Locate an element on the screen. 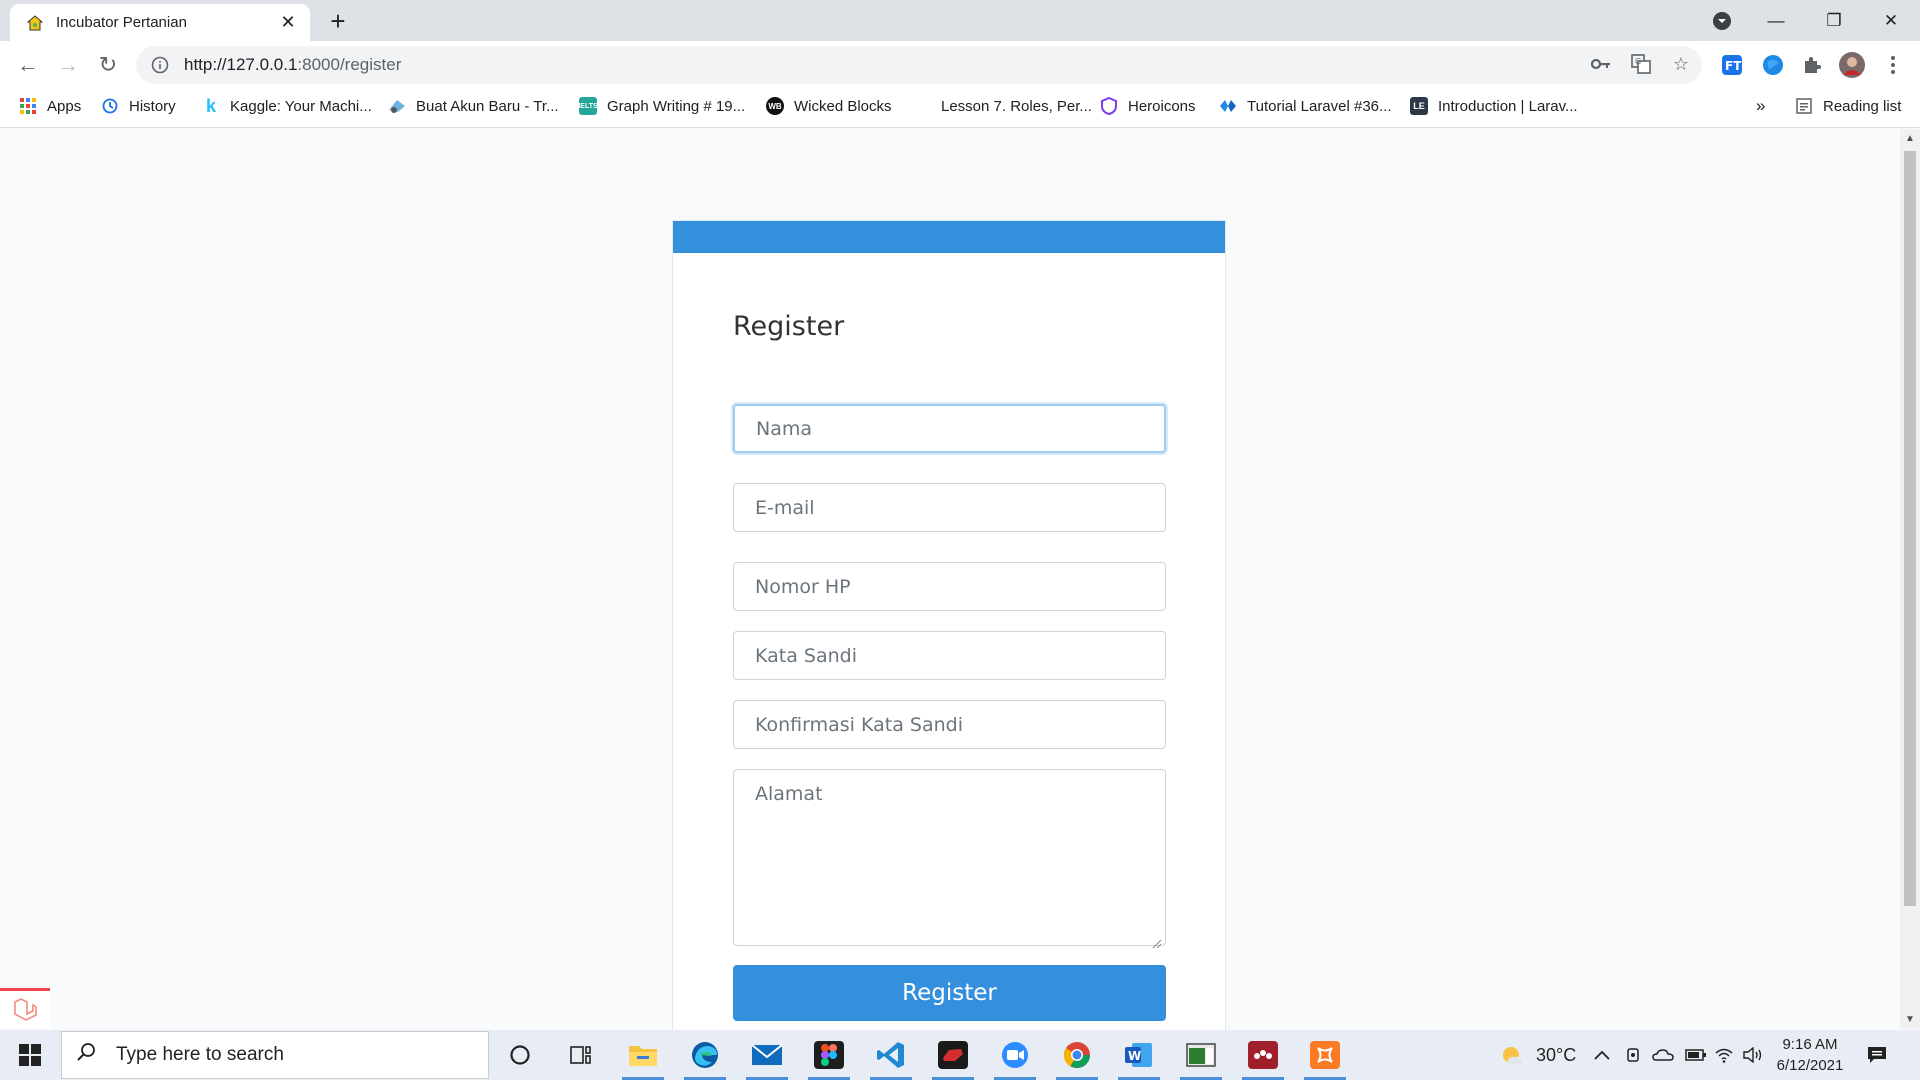 This screenshot has width=1920, height=1080. bookmarks-overflow-button: » is located at coordinates (1760, 106).